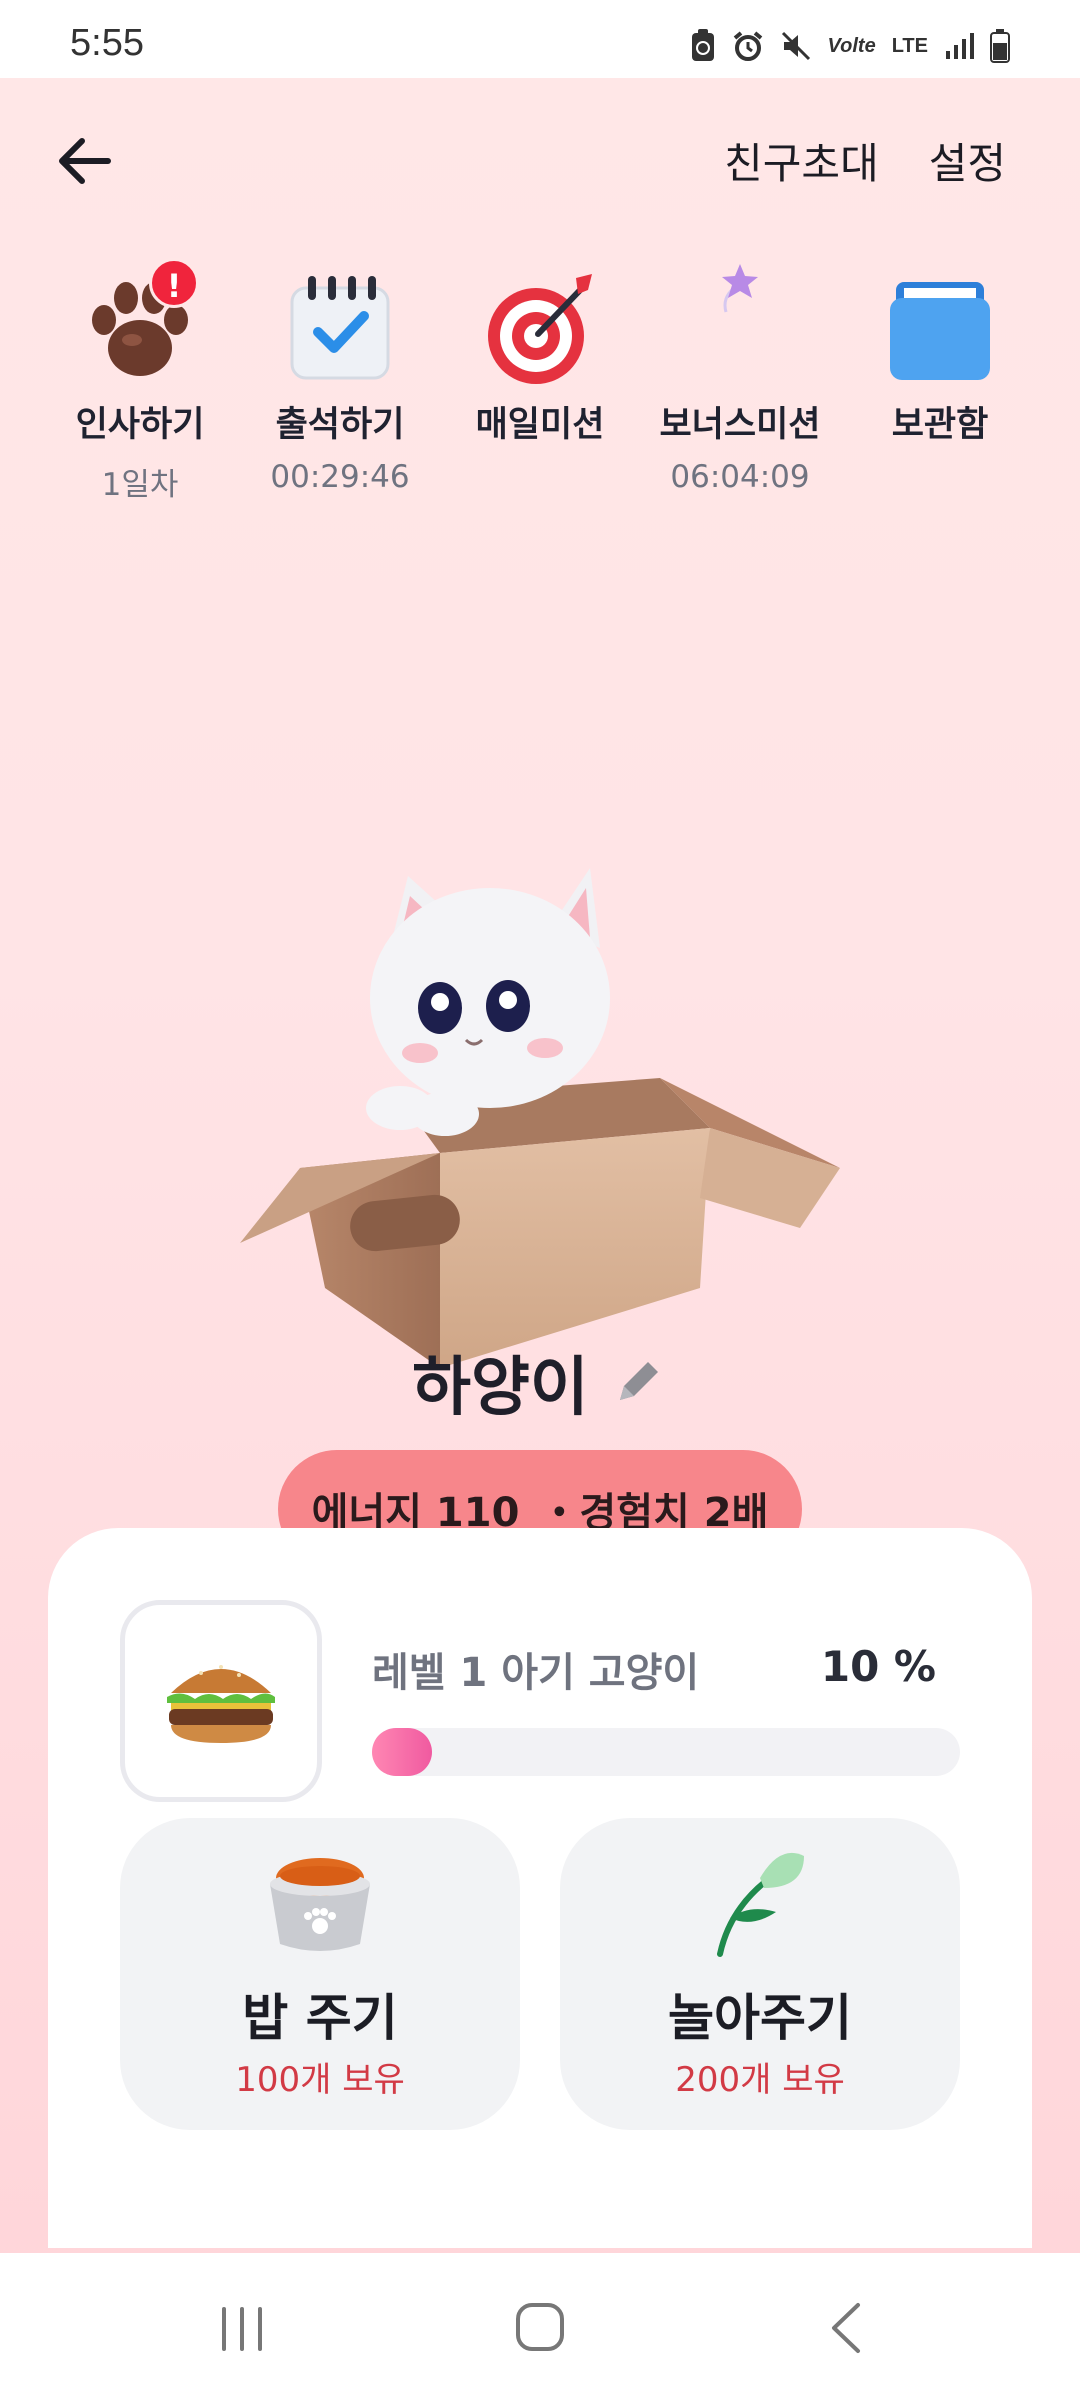 This screenshot has width=1080, height=2400. Describe the element at coordinates (140, 425) in the screenshot. I see `quick-greet-label: 인사하기` at that location.